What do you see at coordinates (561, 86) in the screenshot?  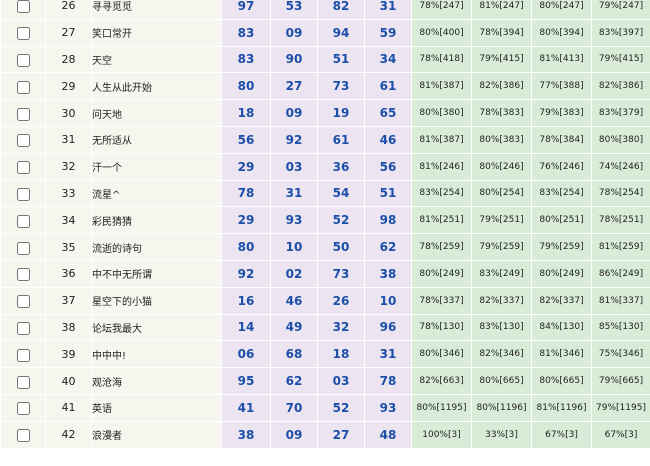 I see `hit-rate: 77%[388]` at bounding box center [561, 86].